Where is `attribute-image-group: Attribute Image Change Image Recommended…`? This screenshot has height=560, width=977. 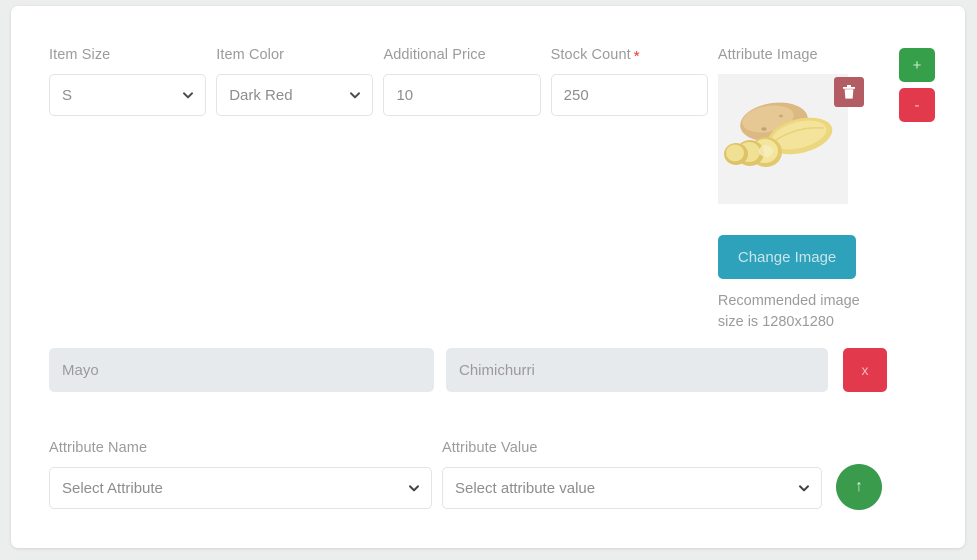
attribute-image-group: Attribute Image Change Image Recommended… is located at coordinates (803, 190).